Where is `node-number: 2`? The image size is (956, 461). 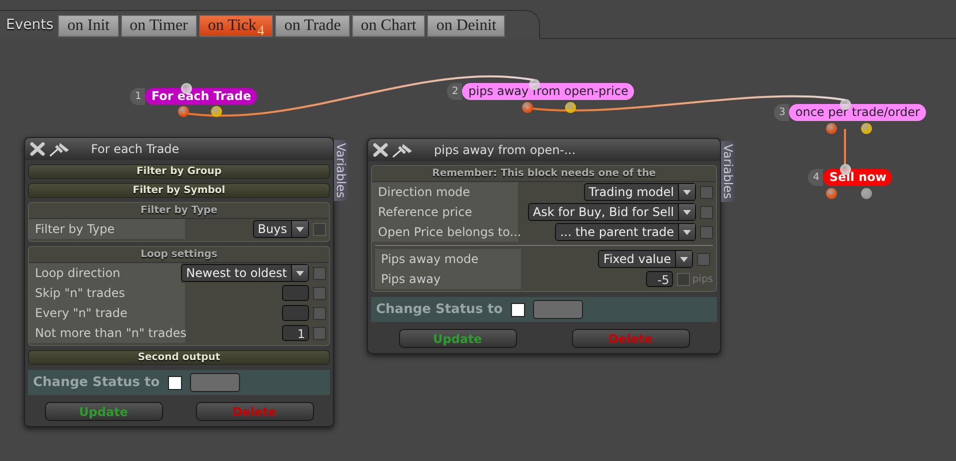
node-number: 2 is located at coordinates (454, 91).